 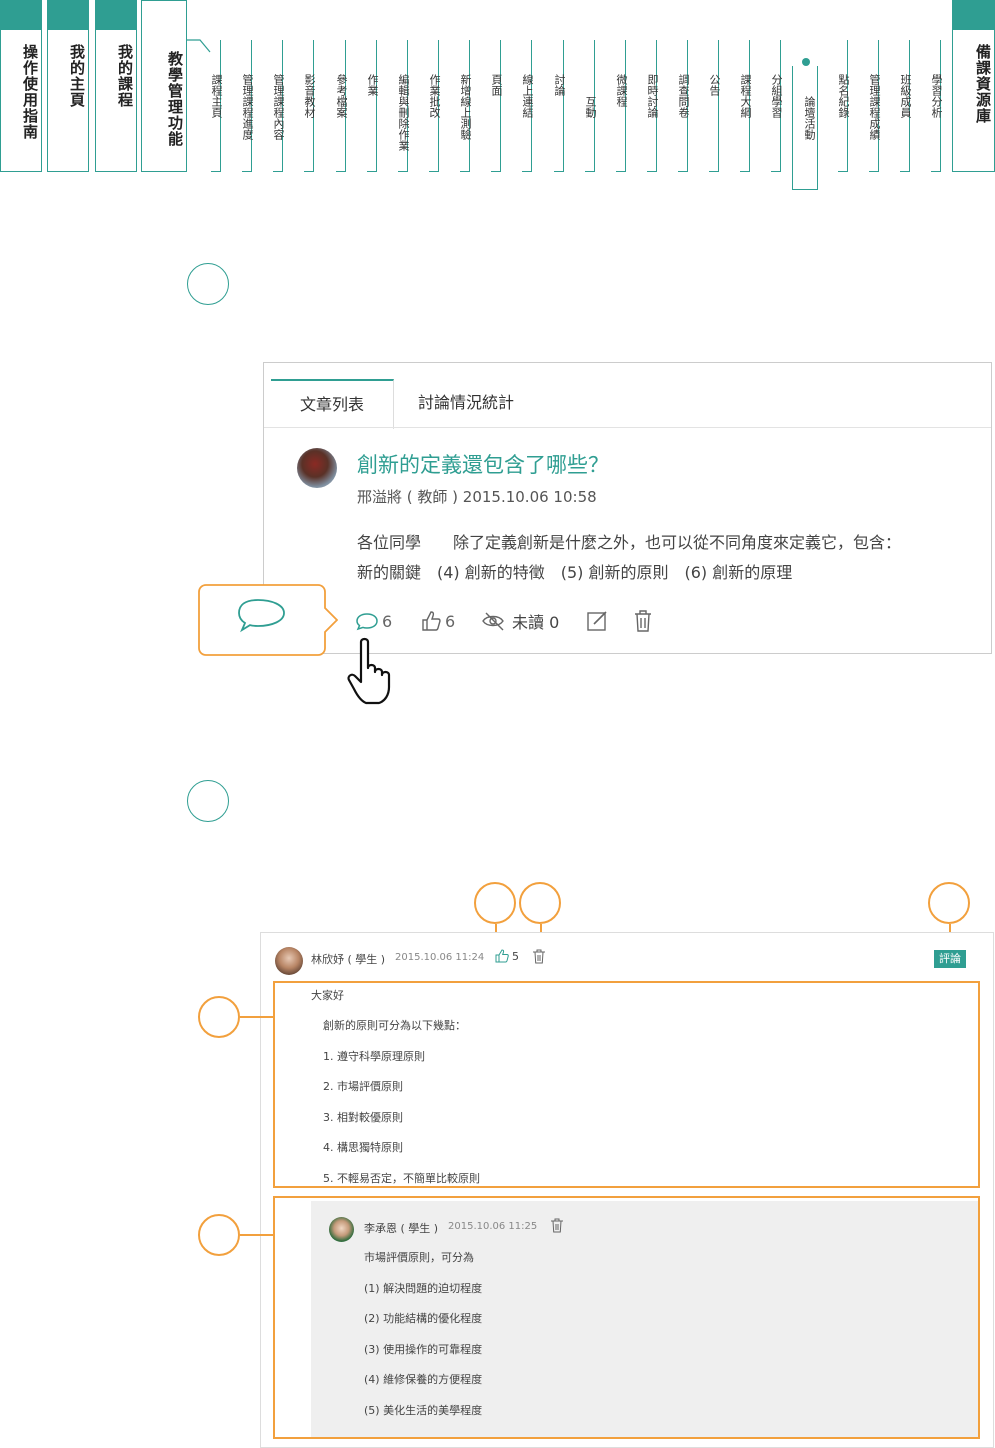 I want to click on reply-delete, so click(x=539, y=958).